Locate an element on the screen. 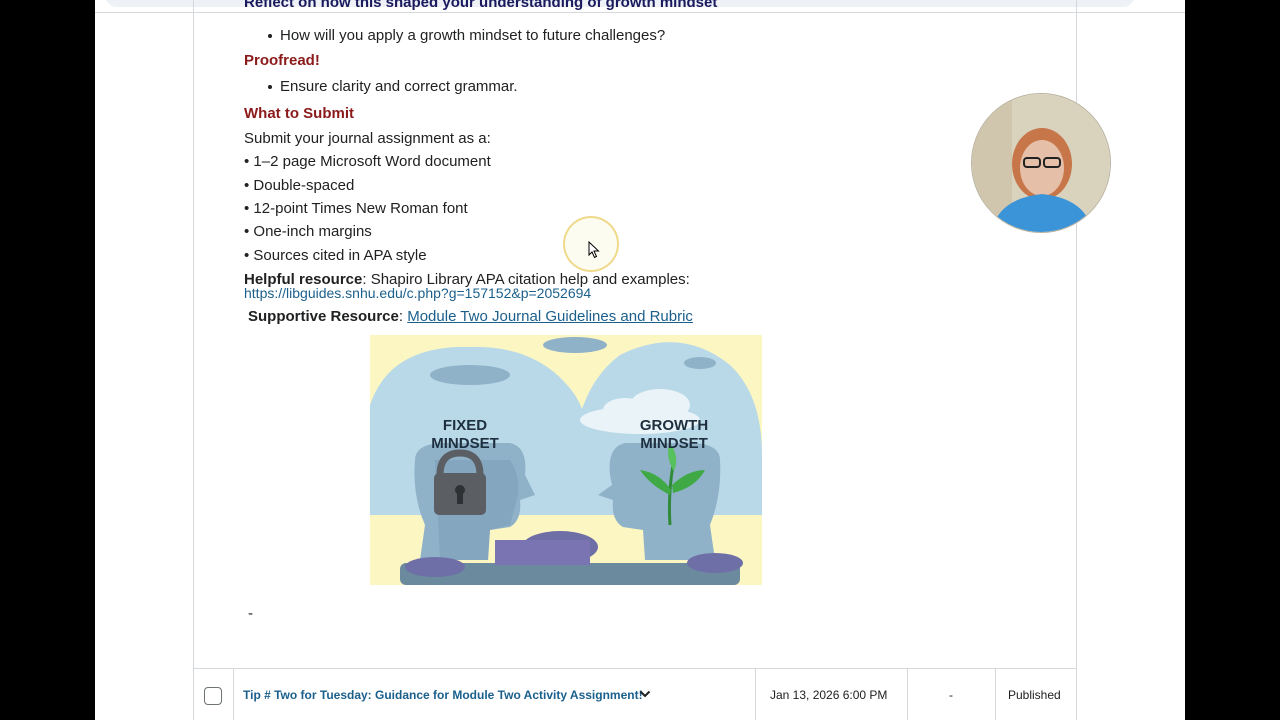 The image size is (1280, 720). row-checkbox is located at coordinates (213, 696).